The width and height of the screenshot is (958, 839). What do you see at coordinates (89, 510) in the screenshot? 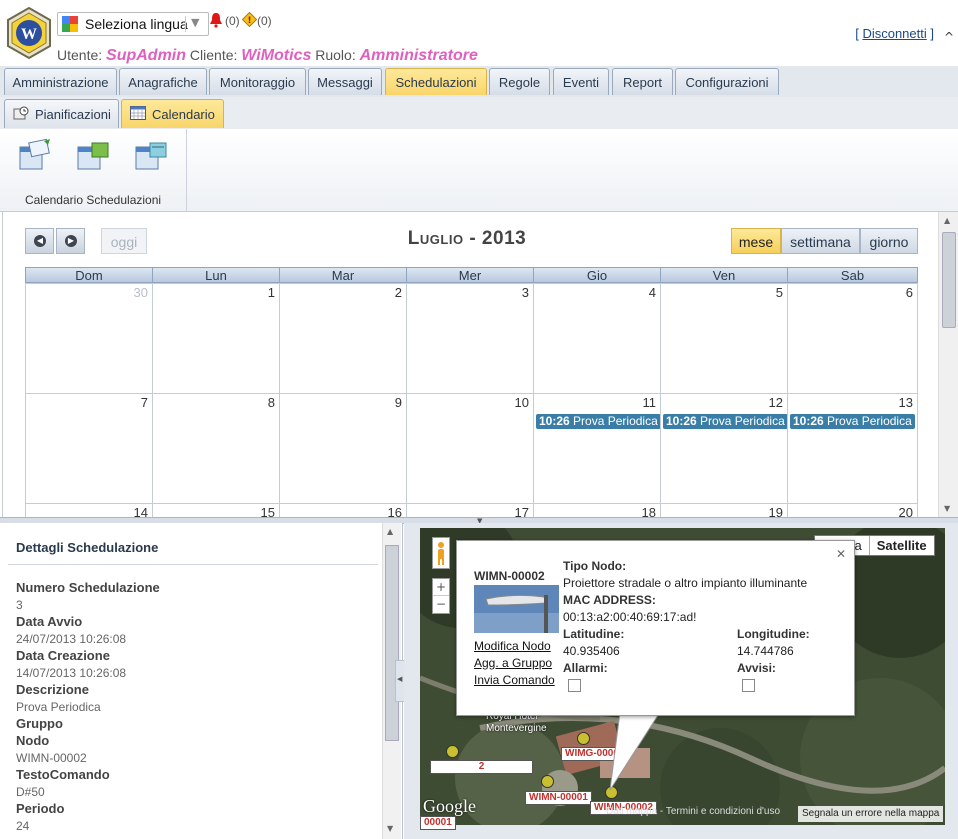
I see `day-cell: 14` at bounding box center [89, 510].